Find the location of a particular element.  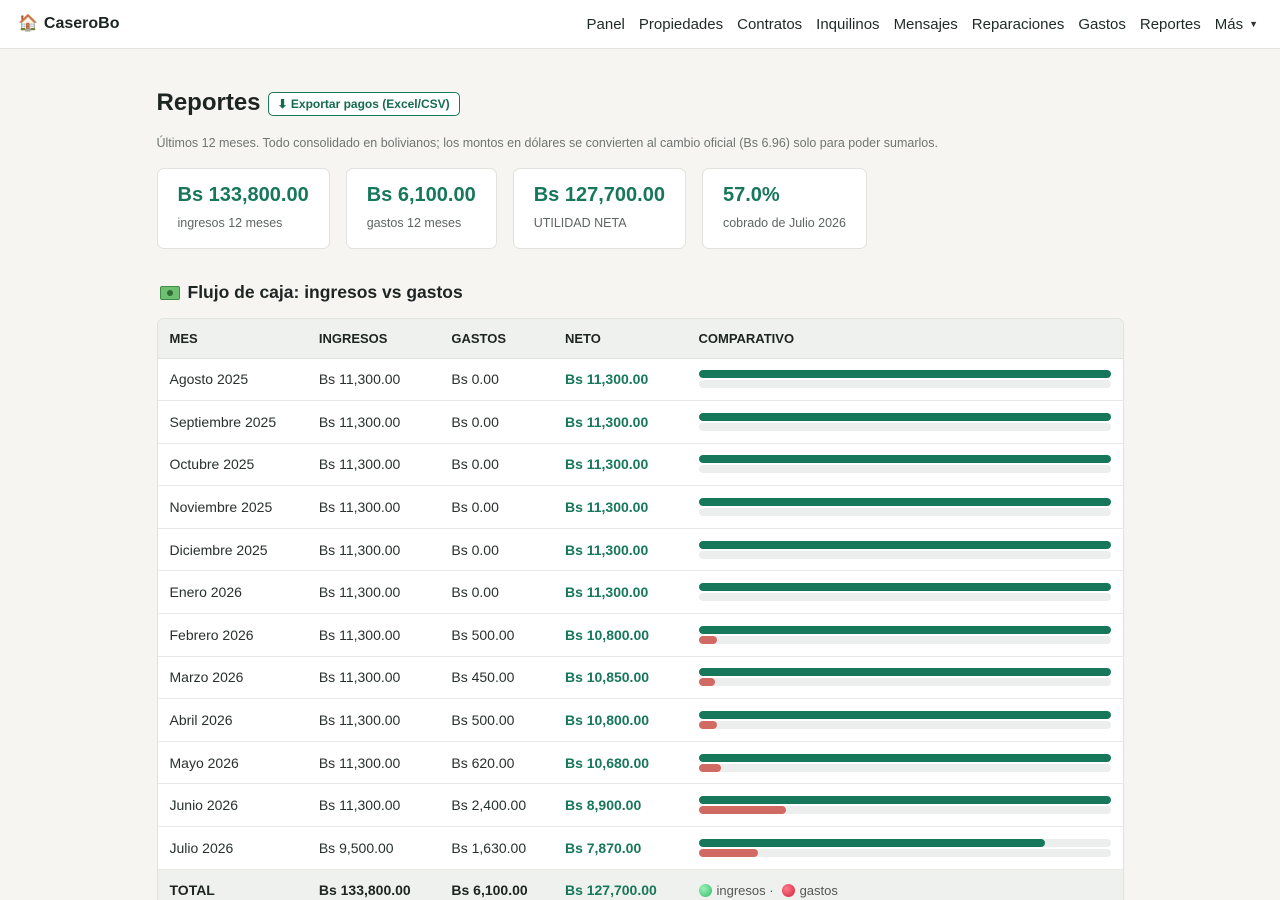

nav-item-reparaciones: Reparaciones is located at coordinates (1018, 24).